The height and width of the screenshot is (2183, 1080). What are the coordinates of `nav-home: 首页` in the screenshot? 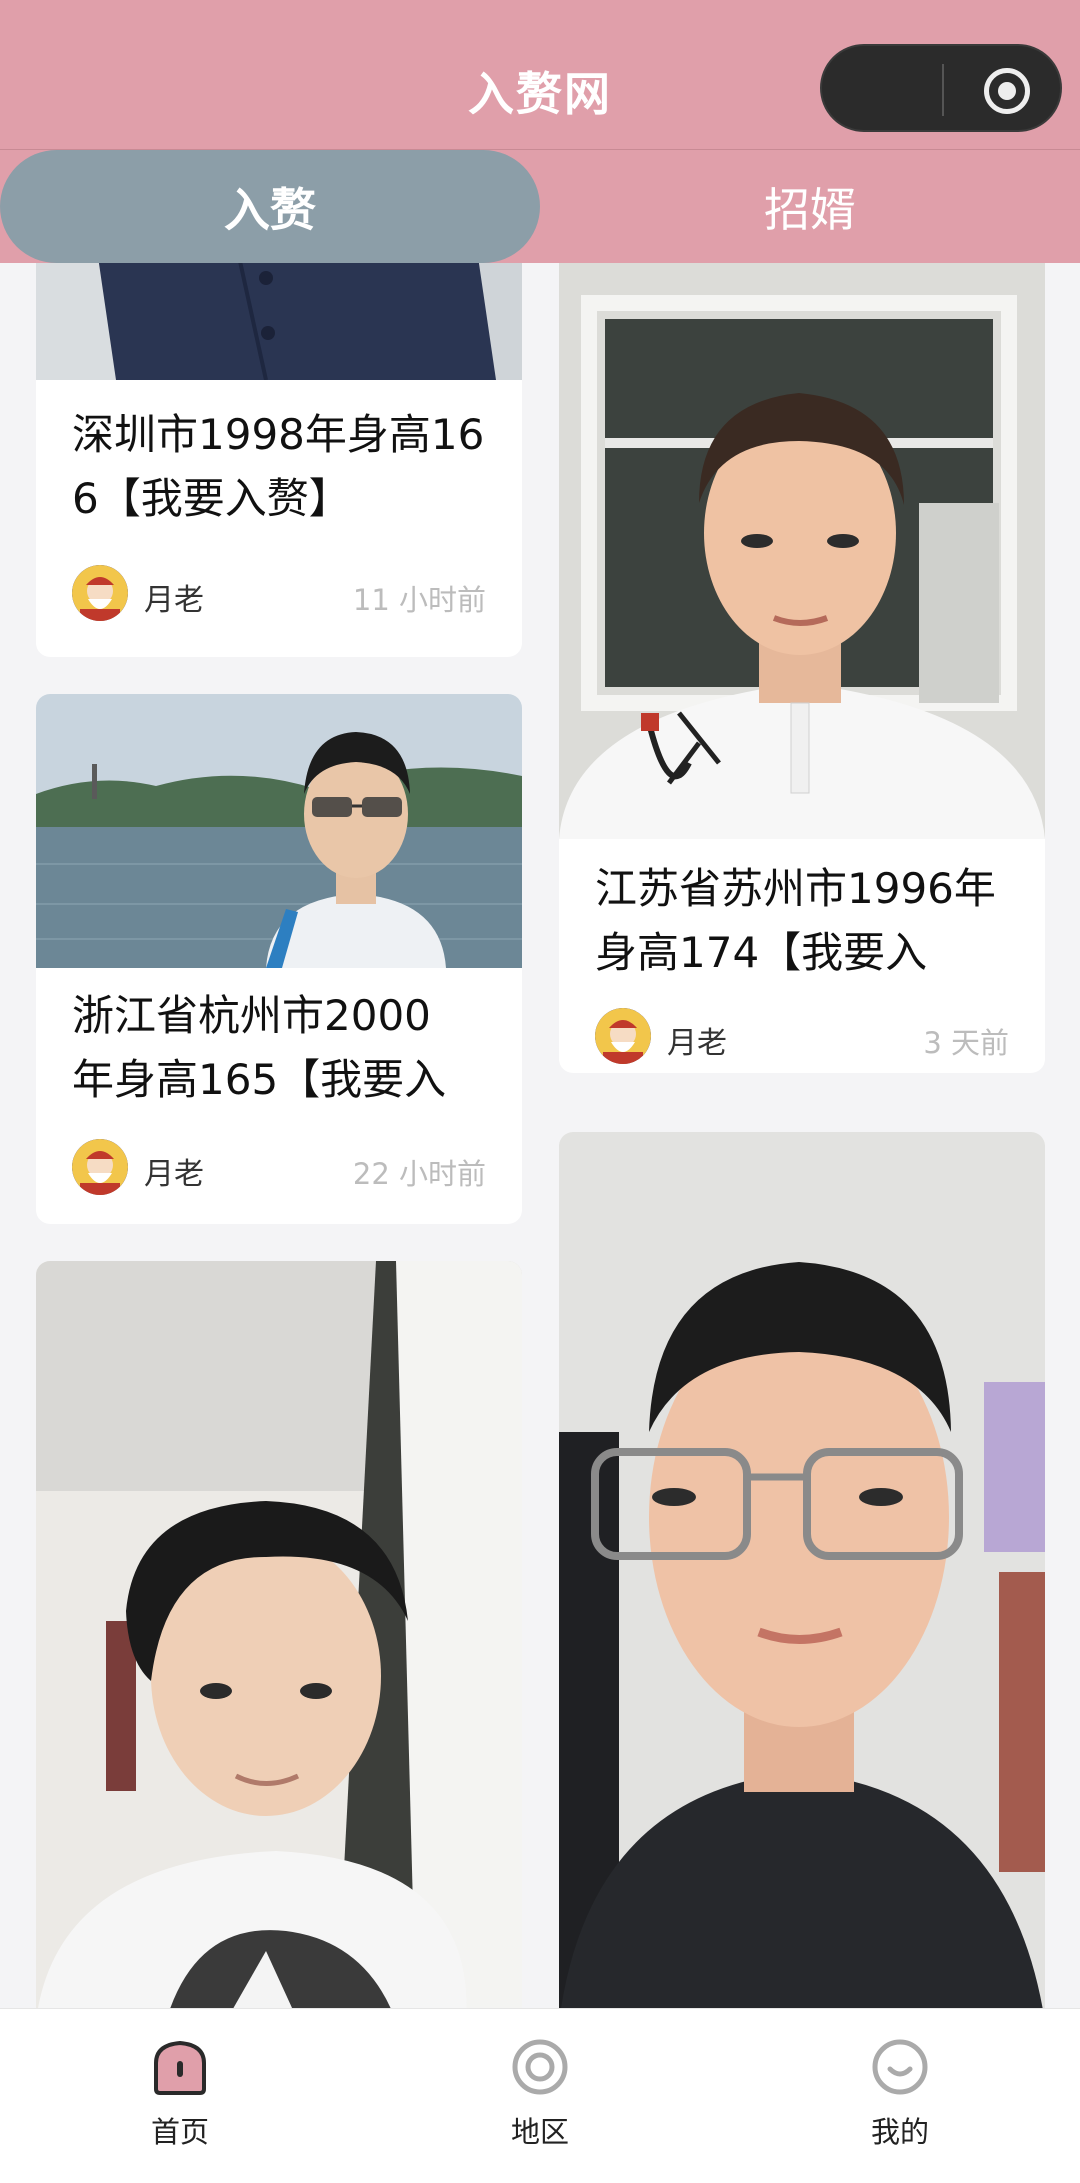 It's located at (180, 2097).